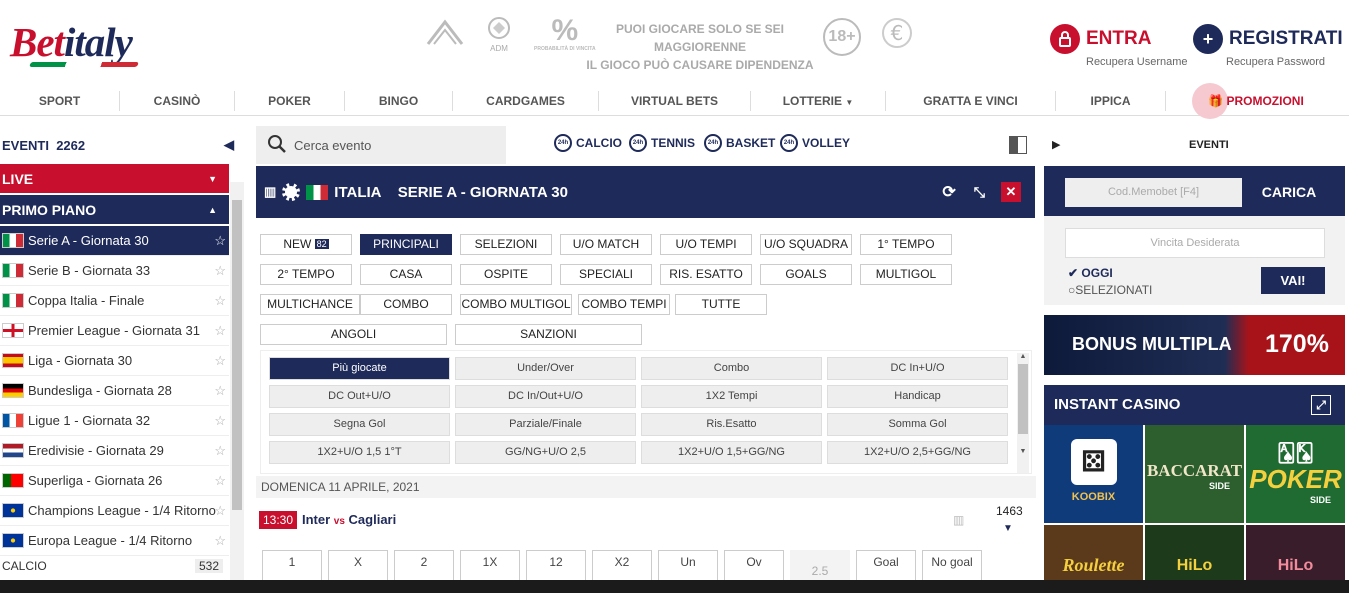 The width and height of the screenshot is (1349, 593). Describe the element at coordinates (1194, 474) in the screenshot. I see `game-baccarat: BACCARAT SIDE` at that location.